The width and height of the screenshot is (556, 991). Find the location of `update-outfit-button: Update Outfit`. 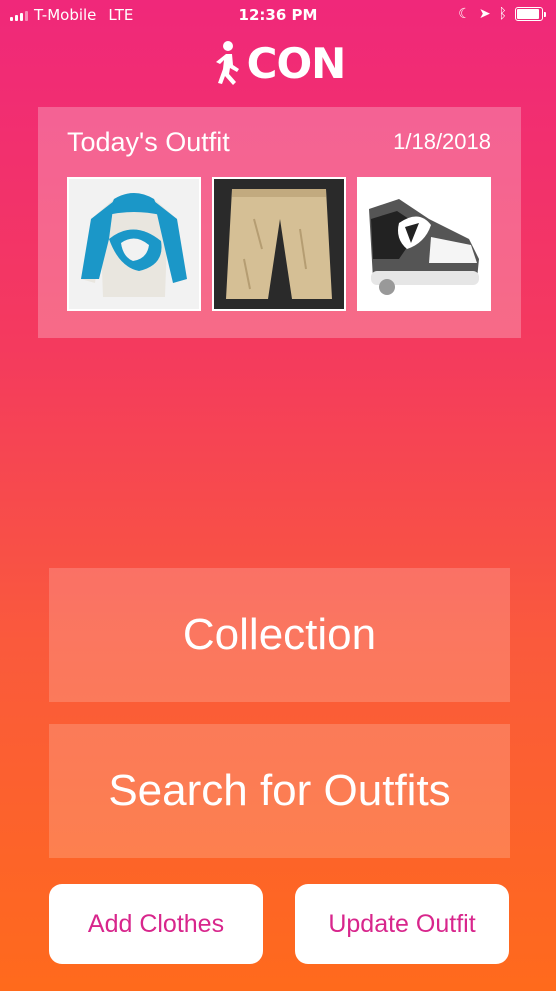

update-outfit-button: Update Outfit is located at coordinates (402, 924).